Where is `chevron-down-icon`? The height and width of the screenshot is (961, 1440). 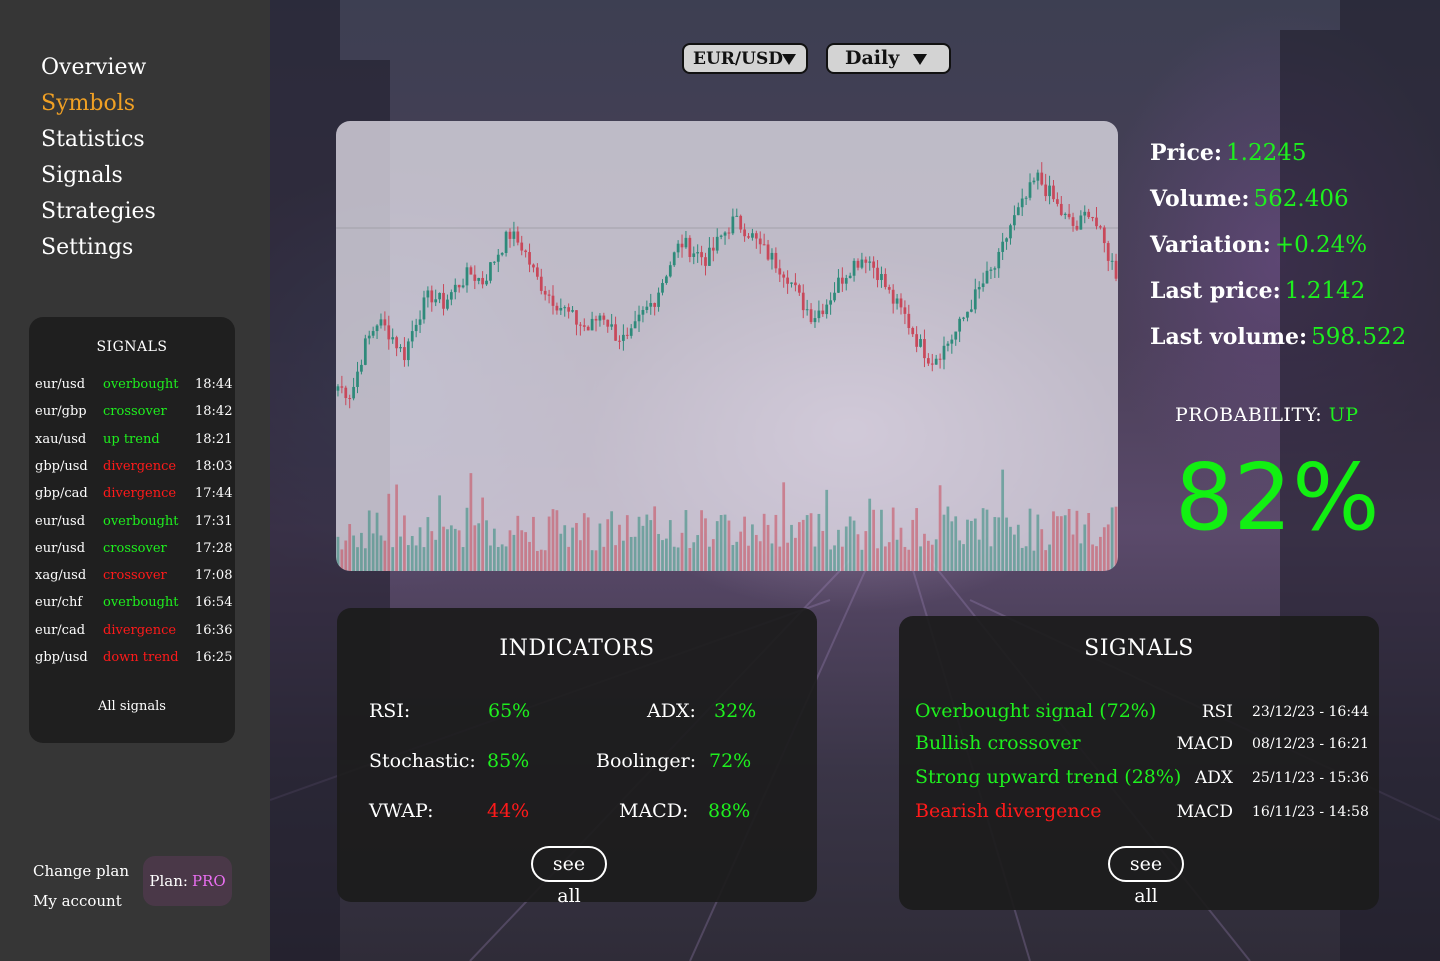 chevron-down-icon is located at coordinates (789, 59).